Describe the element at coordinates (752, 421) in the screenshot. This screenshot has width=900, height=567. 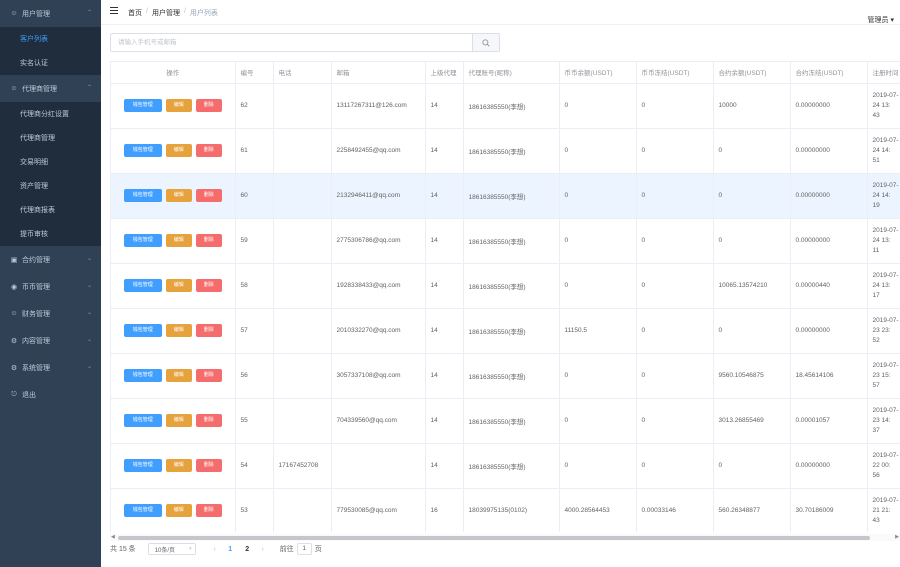
I see `cell-contract-balance: 3013.26855469` at that location.